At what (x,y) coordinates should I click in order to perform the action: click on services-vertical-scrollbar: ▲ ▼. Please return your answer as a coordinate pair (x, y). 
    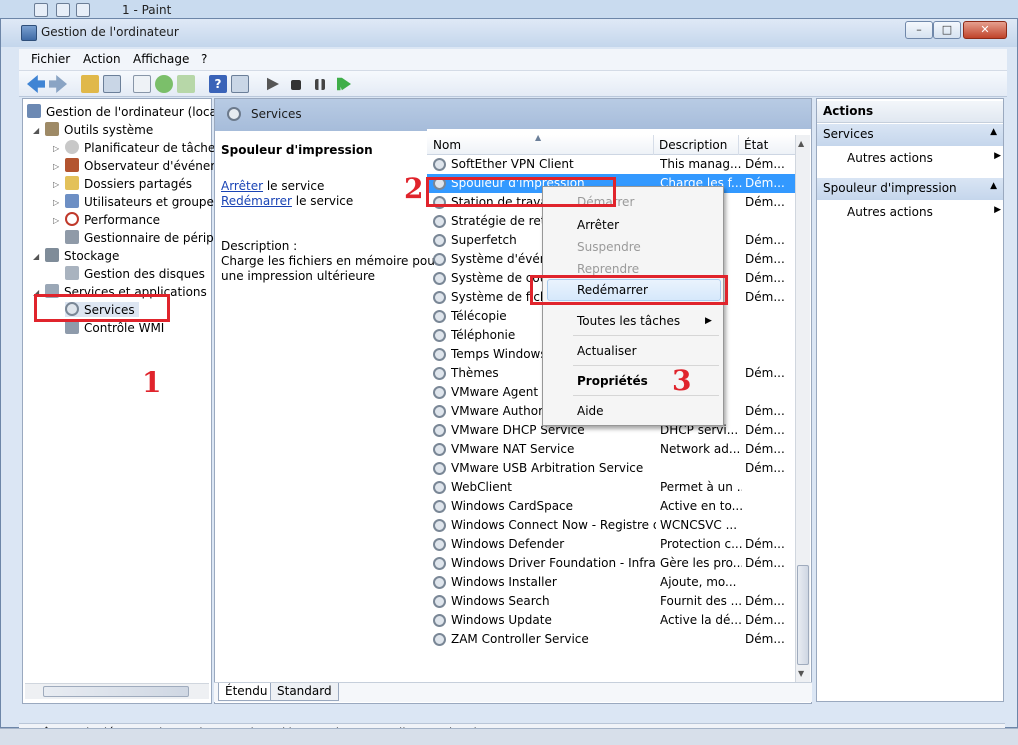
    Looking at the image, I should click on (802, 409).